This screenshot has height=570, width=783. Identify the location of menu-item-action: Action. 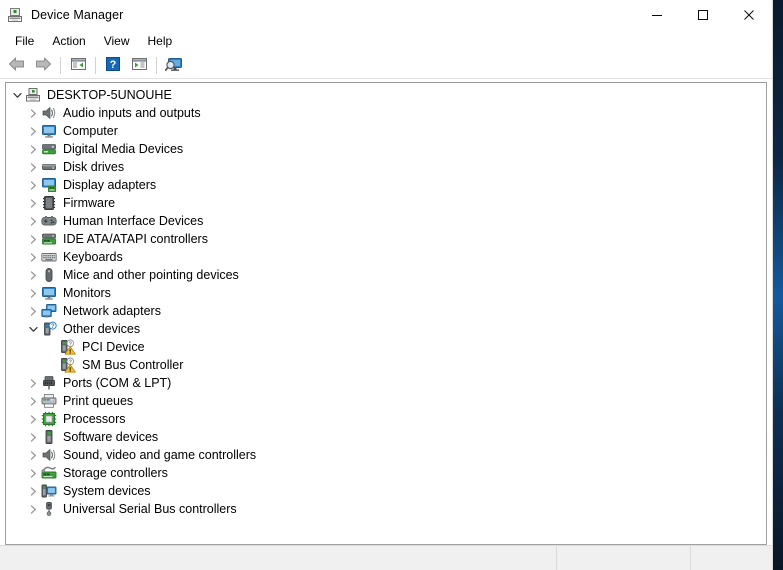
(68, 41).